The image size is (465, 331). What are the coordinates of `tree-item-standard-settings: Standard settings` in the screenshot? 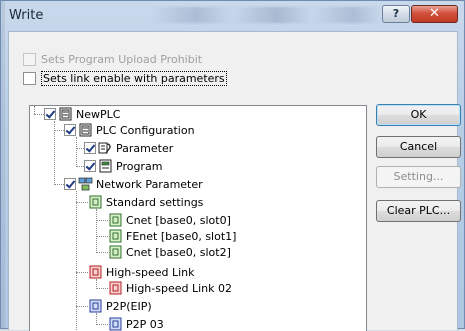 It's located at (145, 202).